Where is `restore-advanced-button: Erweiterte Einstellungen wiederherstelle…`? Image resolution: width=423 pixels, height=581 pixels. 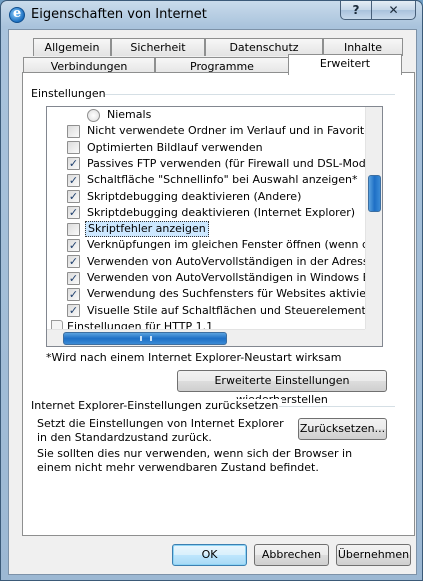 restore-advanced-button: Erweiterte Einstellungen wiederherstelle… is located at coordinates (282, 388).